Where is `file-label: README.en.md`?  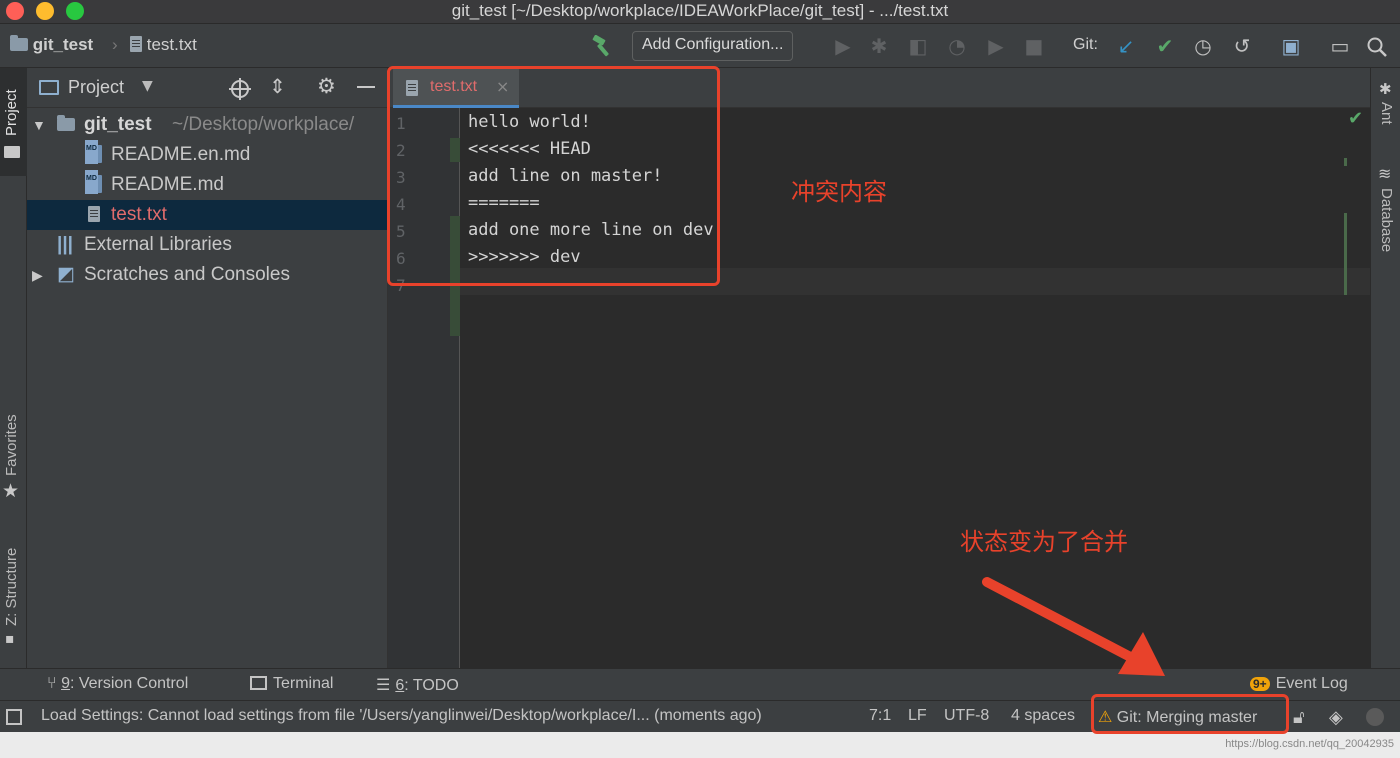
file-label: README.en.md is located at coordinates (181, 154).